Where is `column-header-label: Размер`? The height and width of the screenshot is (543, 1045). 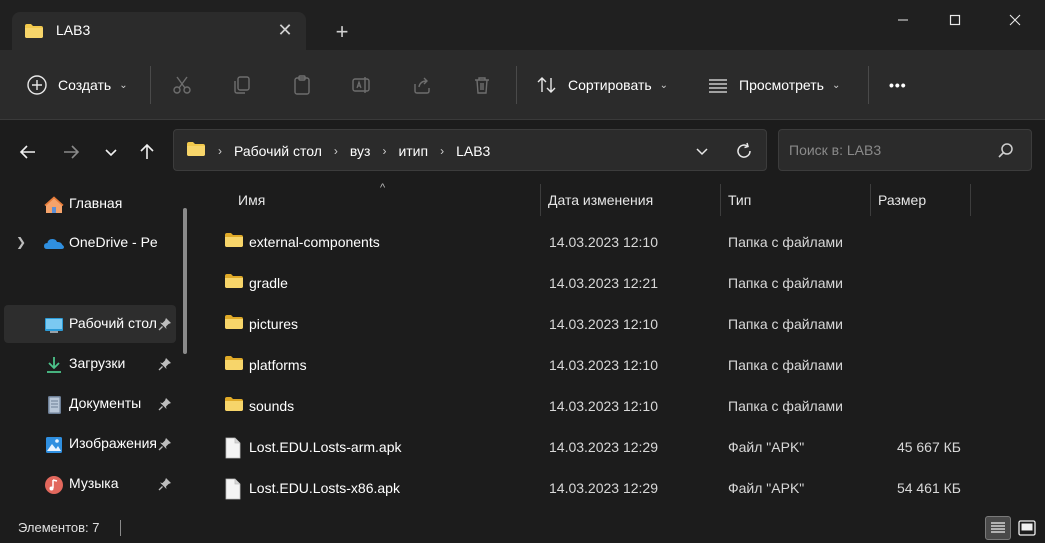
column-header-label: Размер is located at coordinates (902, 200).